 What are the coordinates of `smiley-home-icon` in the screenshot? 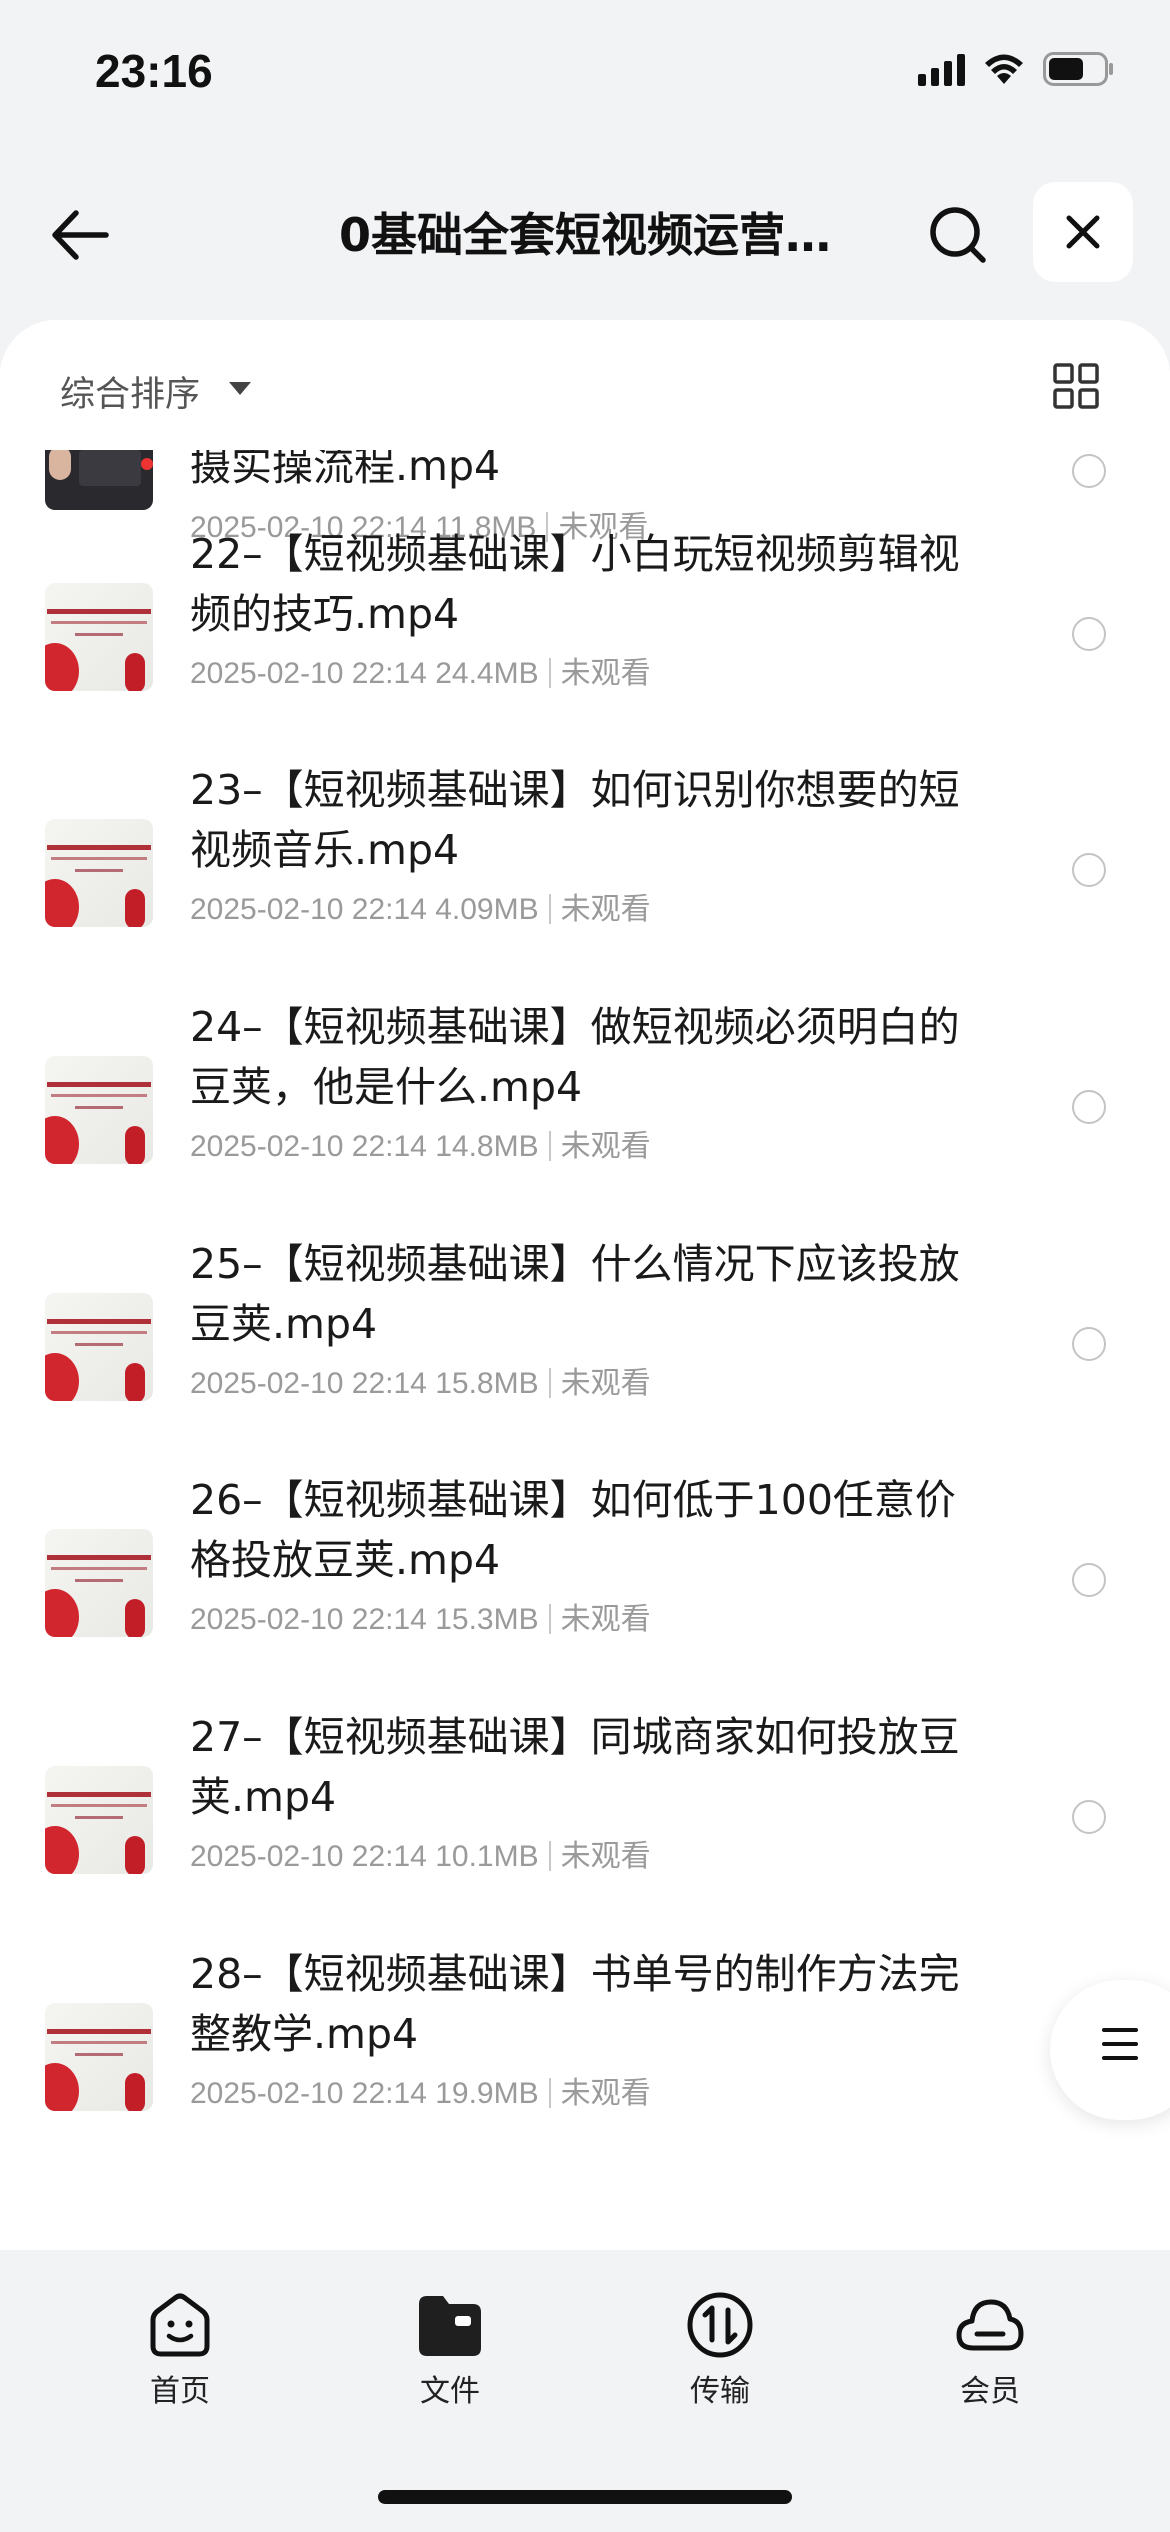 It's located at (180, 2325).